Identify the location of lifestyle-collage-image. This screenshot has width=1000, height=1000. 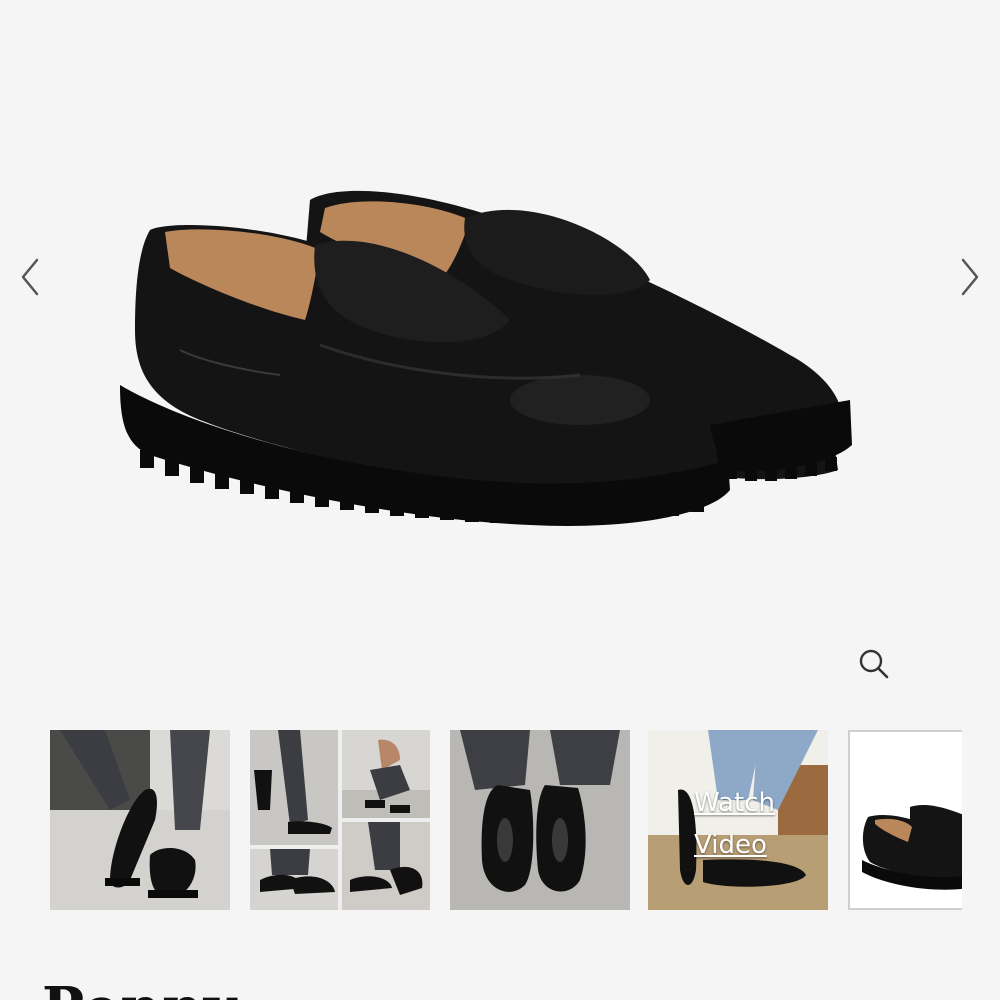
(340, 820).